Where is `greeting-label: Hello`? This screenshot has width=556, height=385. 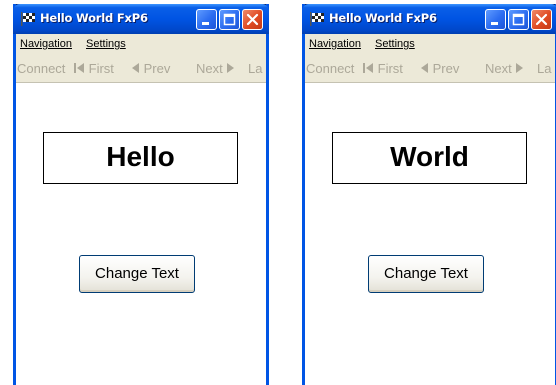 greeting-label: Hello is located at coordinates (140, 158).